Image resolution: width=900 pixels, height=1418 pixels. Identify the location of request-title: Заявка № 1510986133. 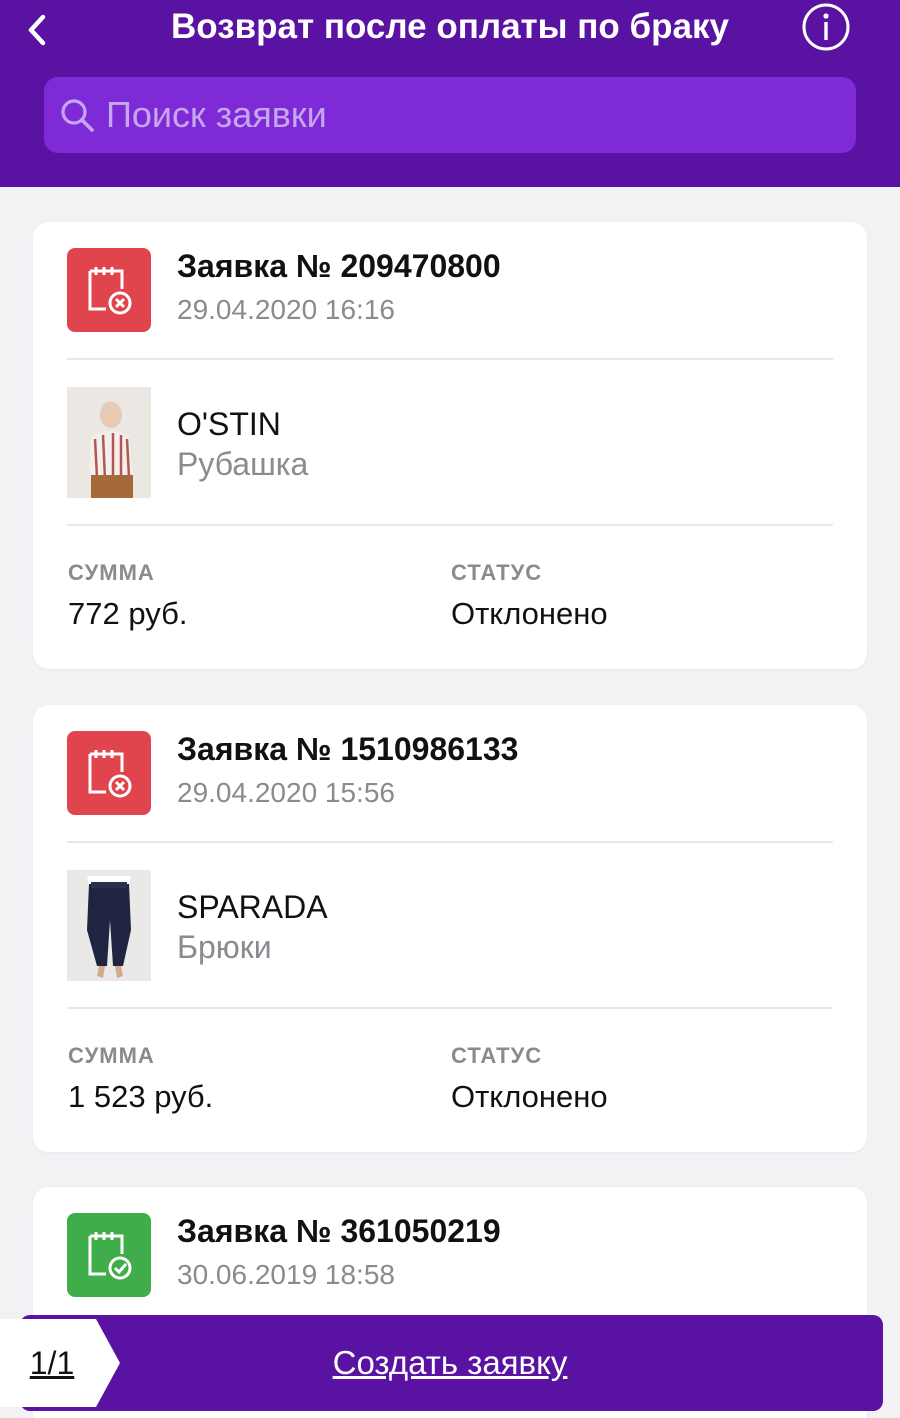
(348, 749).